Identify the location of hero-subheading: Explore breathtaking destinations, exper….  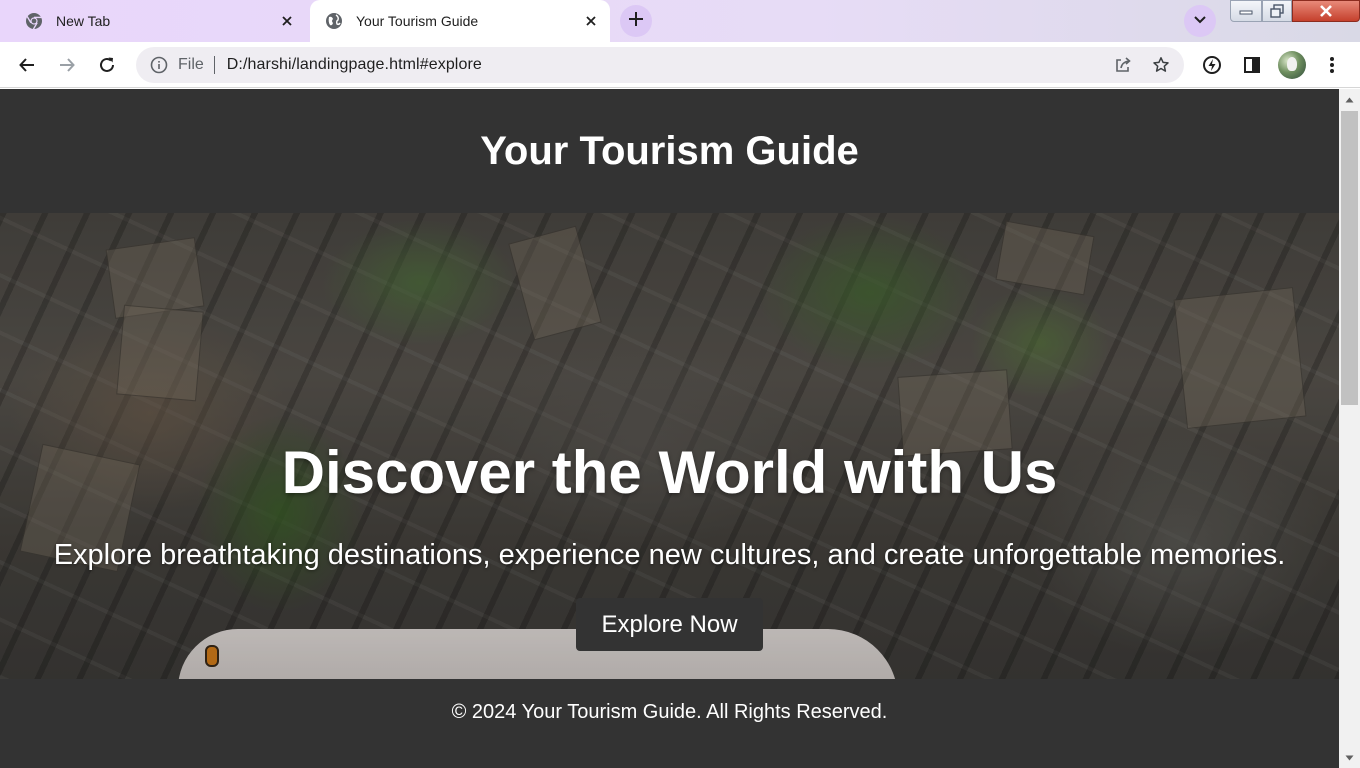
(669, 555).